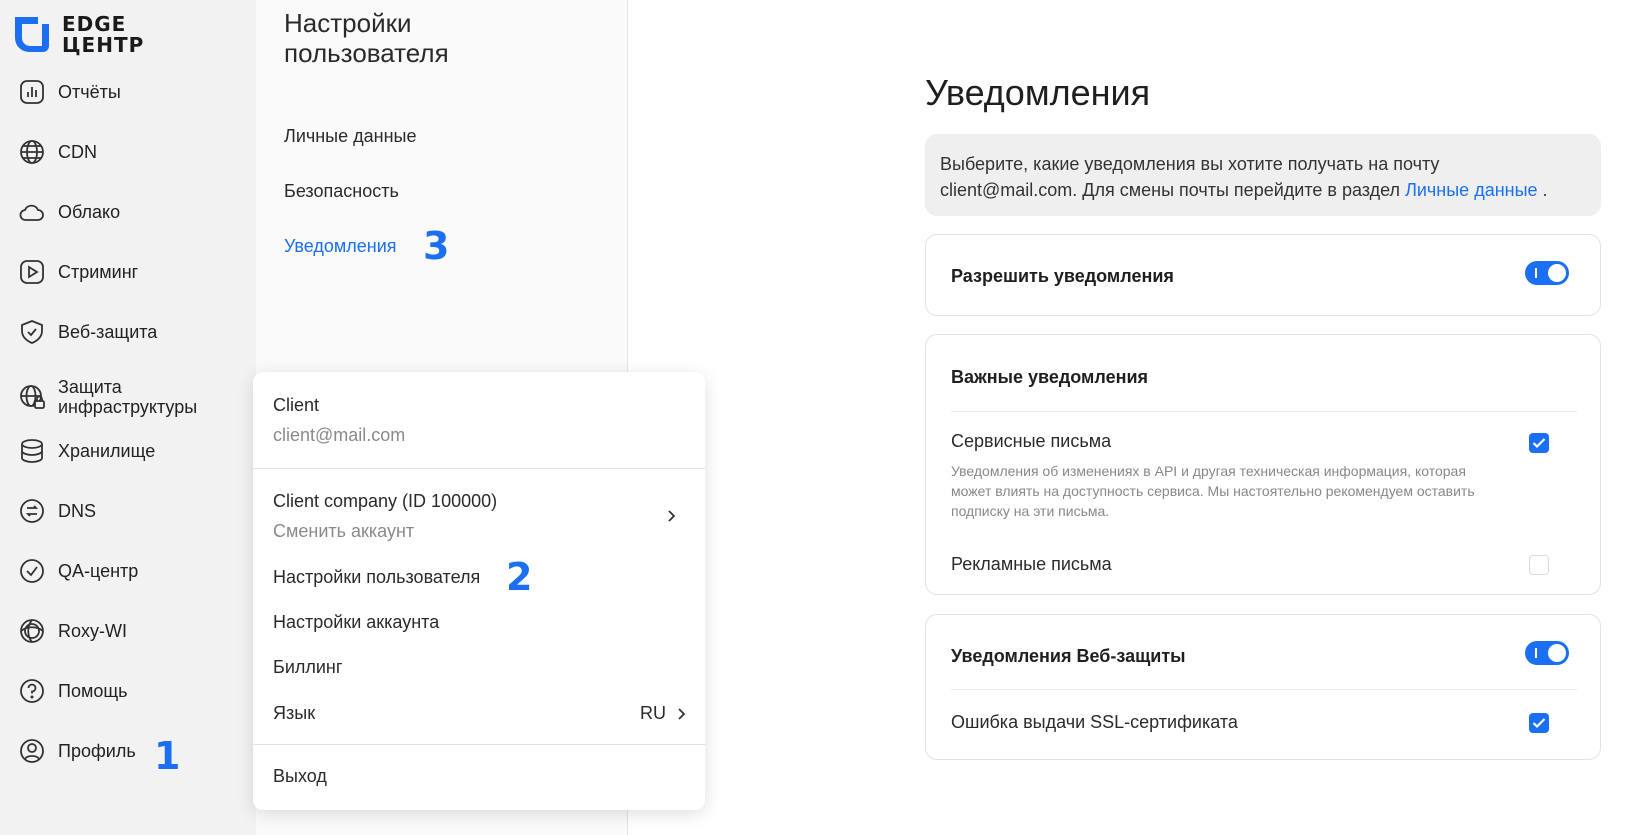 The image size is (1636, 835). Describe the element at coordinates (1050, 377) in the screenshot. I see `important-notifications-title: Важные уведомления` at that location.